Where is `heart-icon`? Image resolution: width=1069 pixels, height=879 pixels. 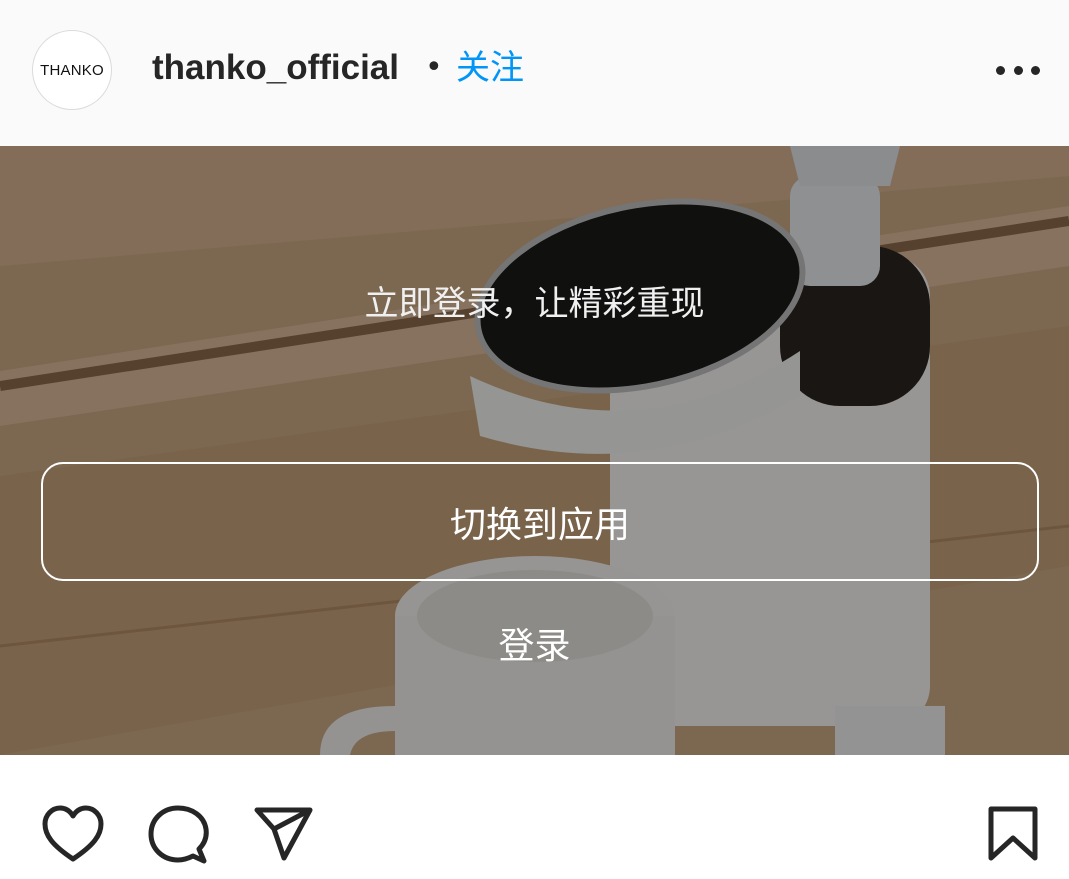
heart-icon is located at coordinates (73, 834).